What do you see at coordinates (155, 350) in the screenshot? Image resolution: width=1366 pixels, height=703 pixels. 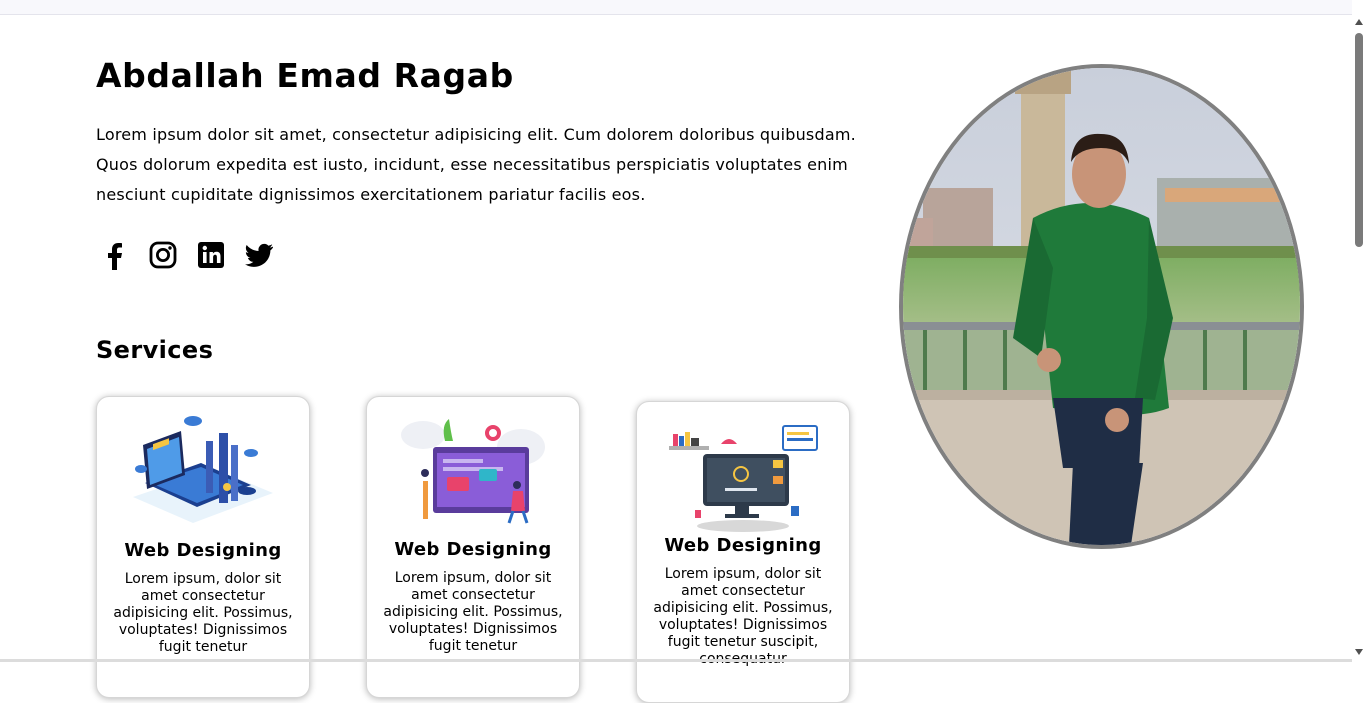 I see `services-heading: Services` at bounding box center [155, 350].